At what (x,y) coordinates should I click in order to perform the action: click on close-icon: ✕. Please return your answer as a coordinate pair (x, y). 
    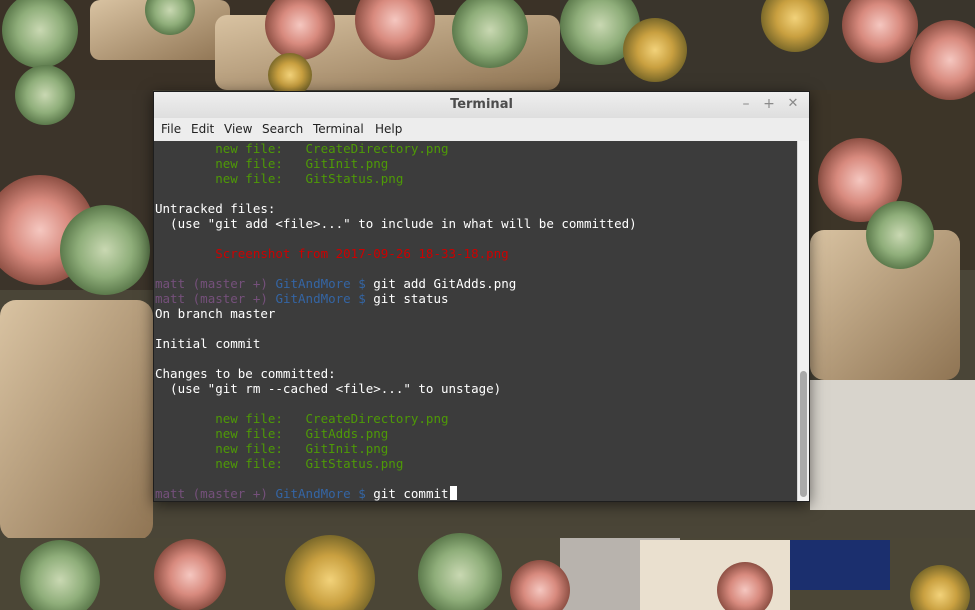
    Looking at the image, I should click on (793, 104).